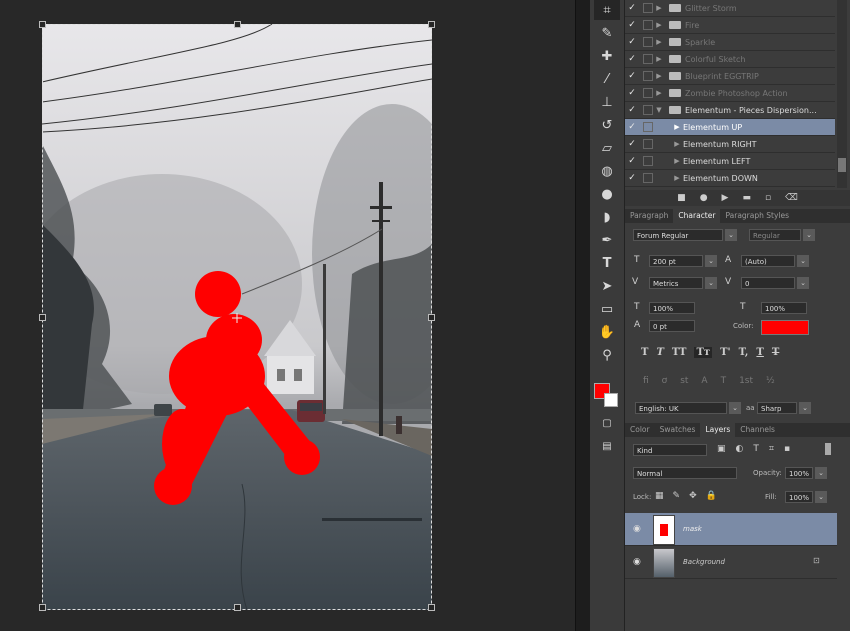 Image resolution: width=850 pixels, height=631 pixels. What do you see at coordinates (607, 309) in the screenshot?
I see `shape-icon: ▭` at bounding box center [607, 309].